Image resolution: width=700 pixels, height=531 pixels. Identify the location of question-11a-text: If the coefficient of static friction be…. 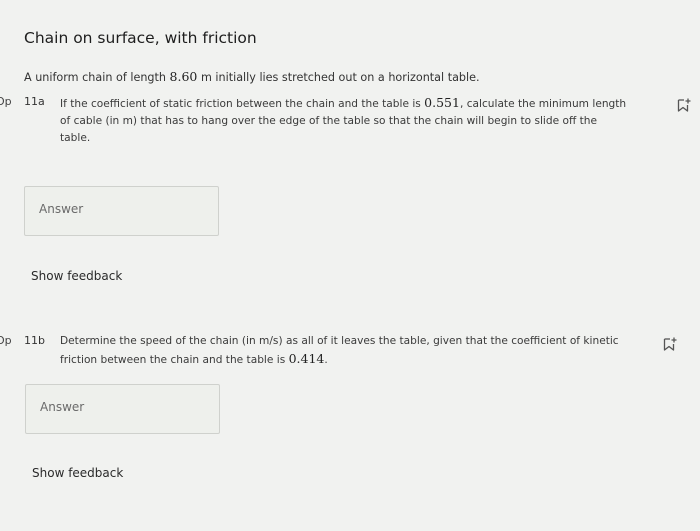
(360, 120).